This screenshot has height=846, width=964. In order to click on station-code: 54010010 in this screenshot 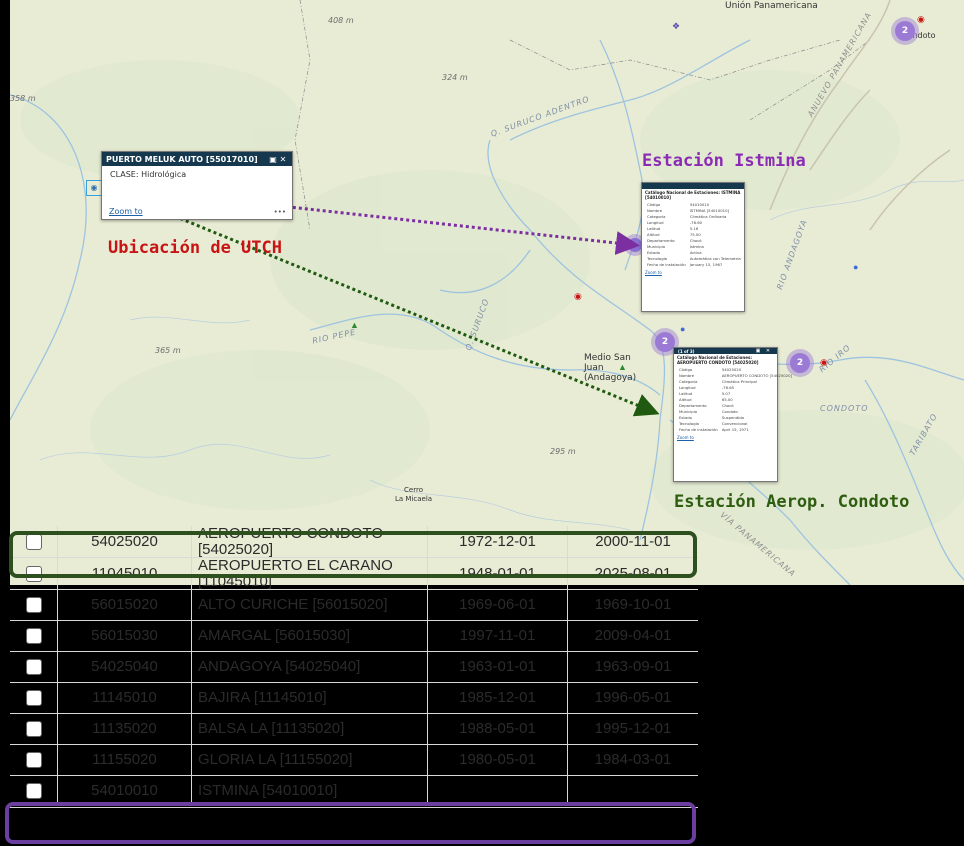, I will do `click(125, 790)`.